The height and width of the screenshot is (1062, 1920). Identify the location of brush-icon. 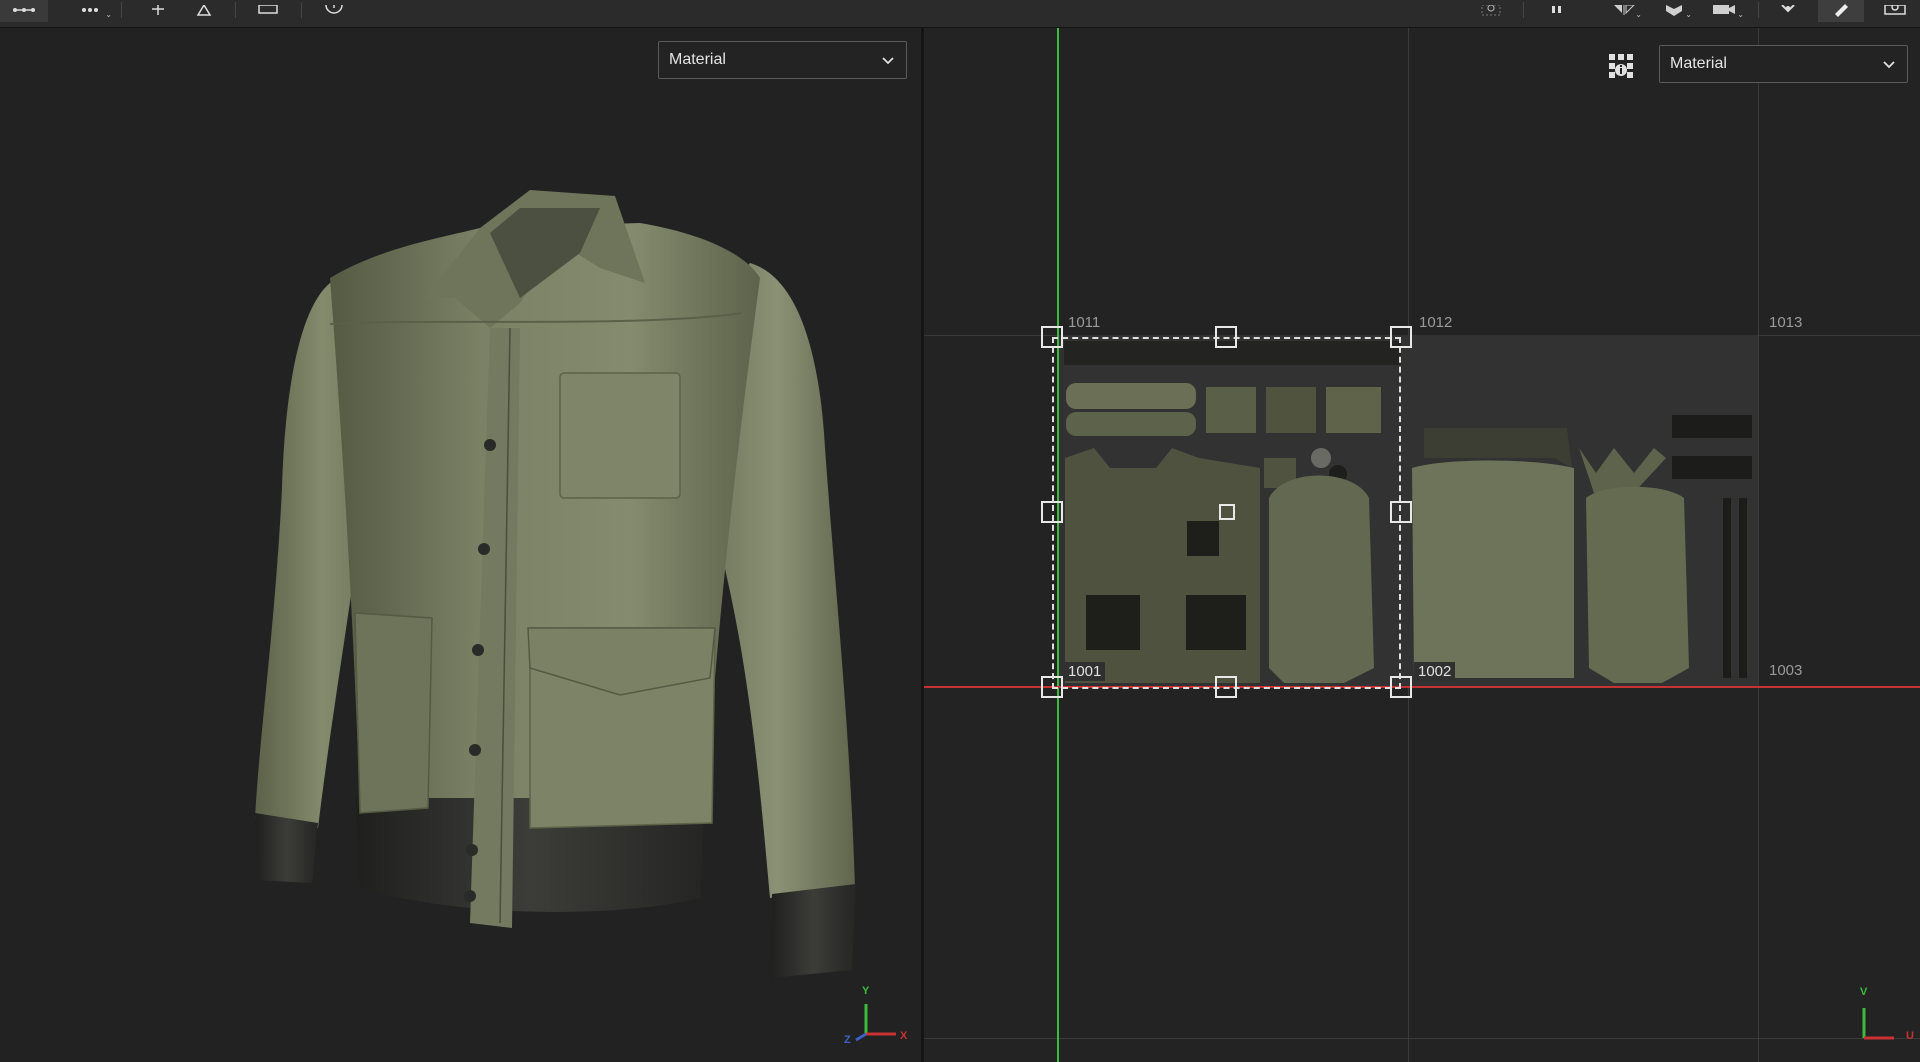
(1841, 11).